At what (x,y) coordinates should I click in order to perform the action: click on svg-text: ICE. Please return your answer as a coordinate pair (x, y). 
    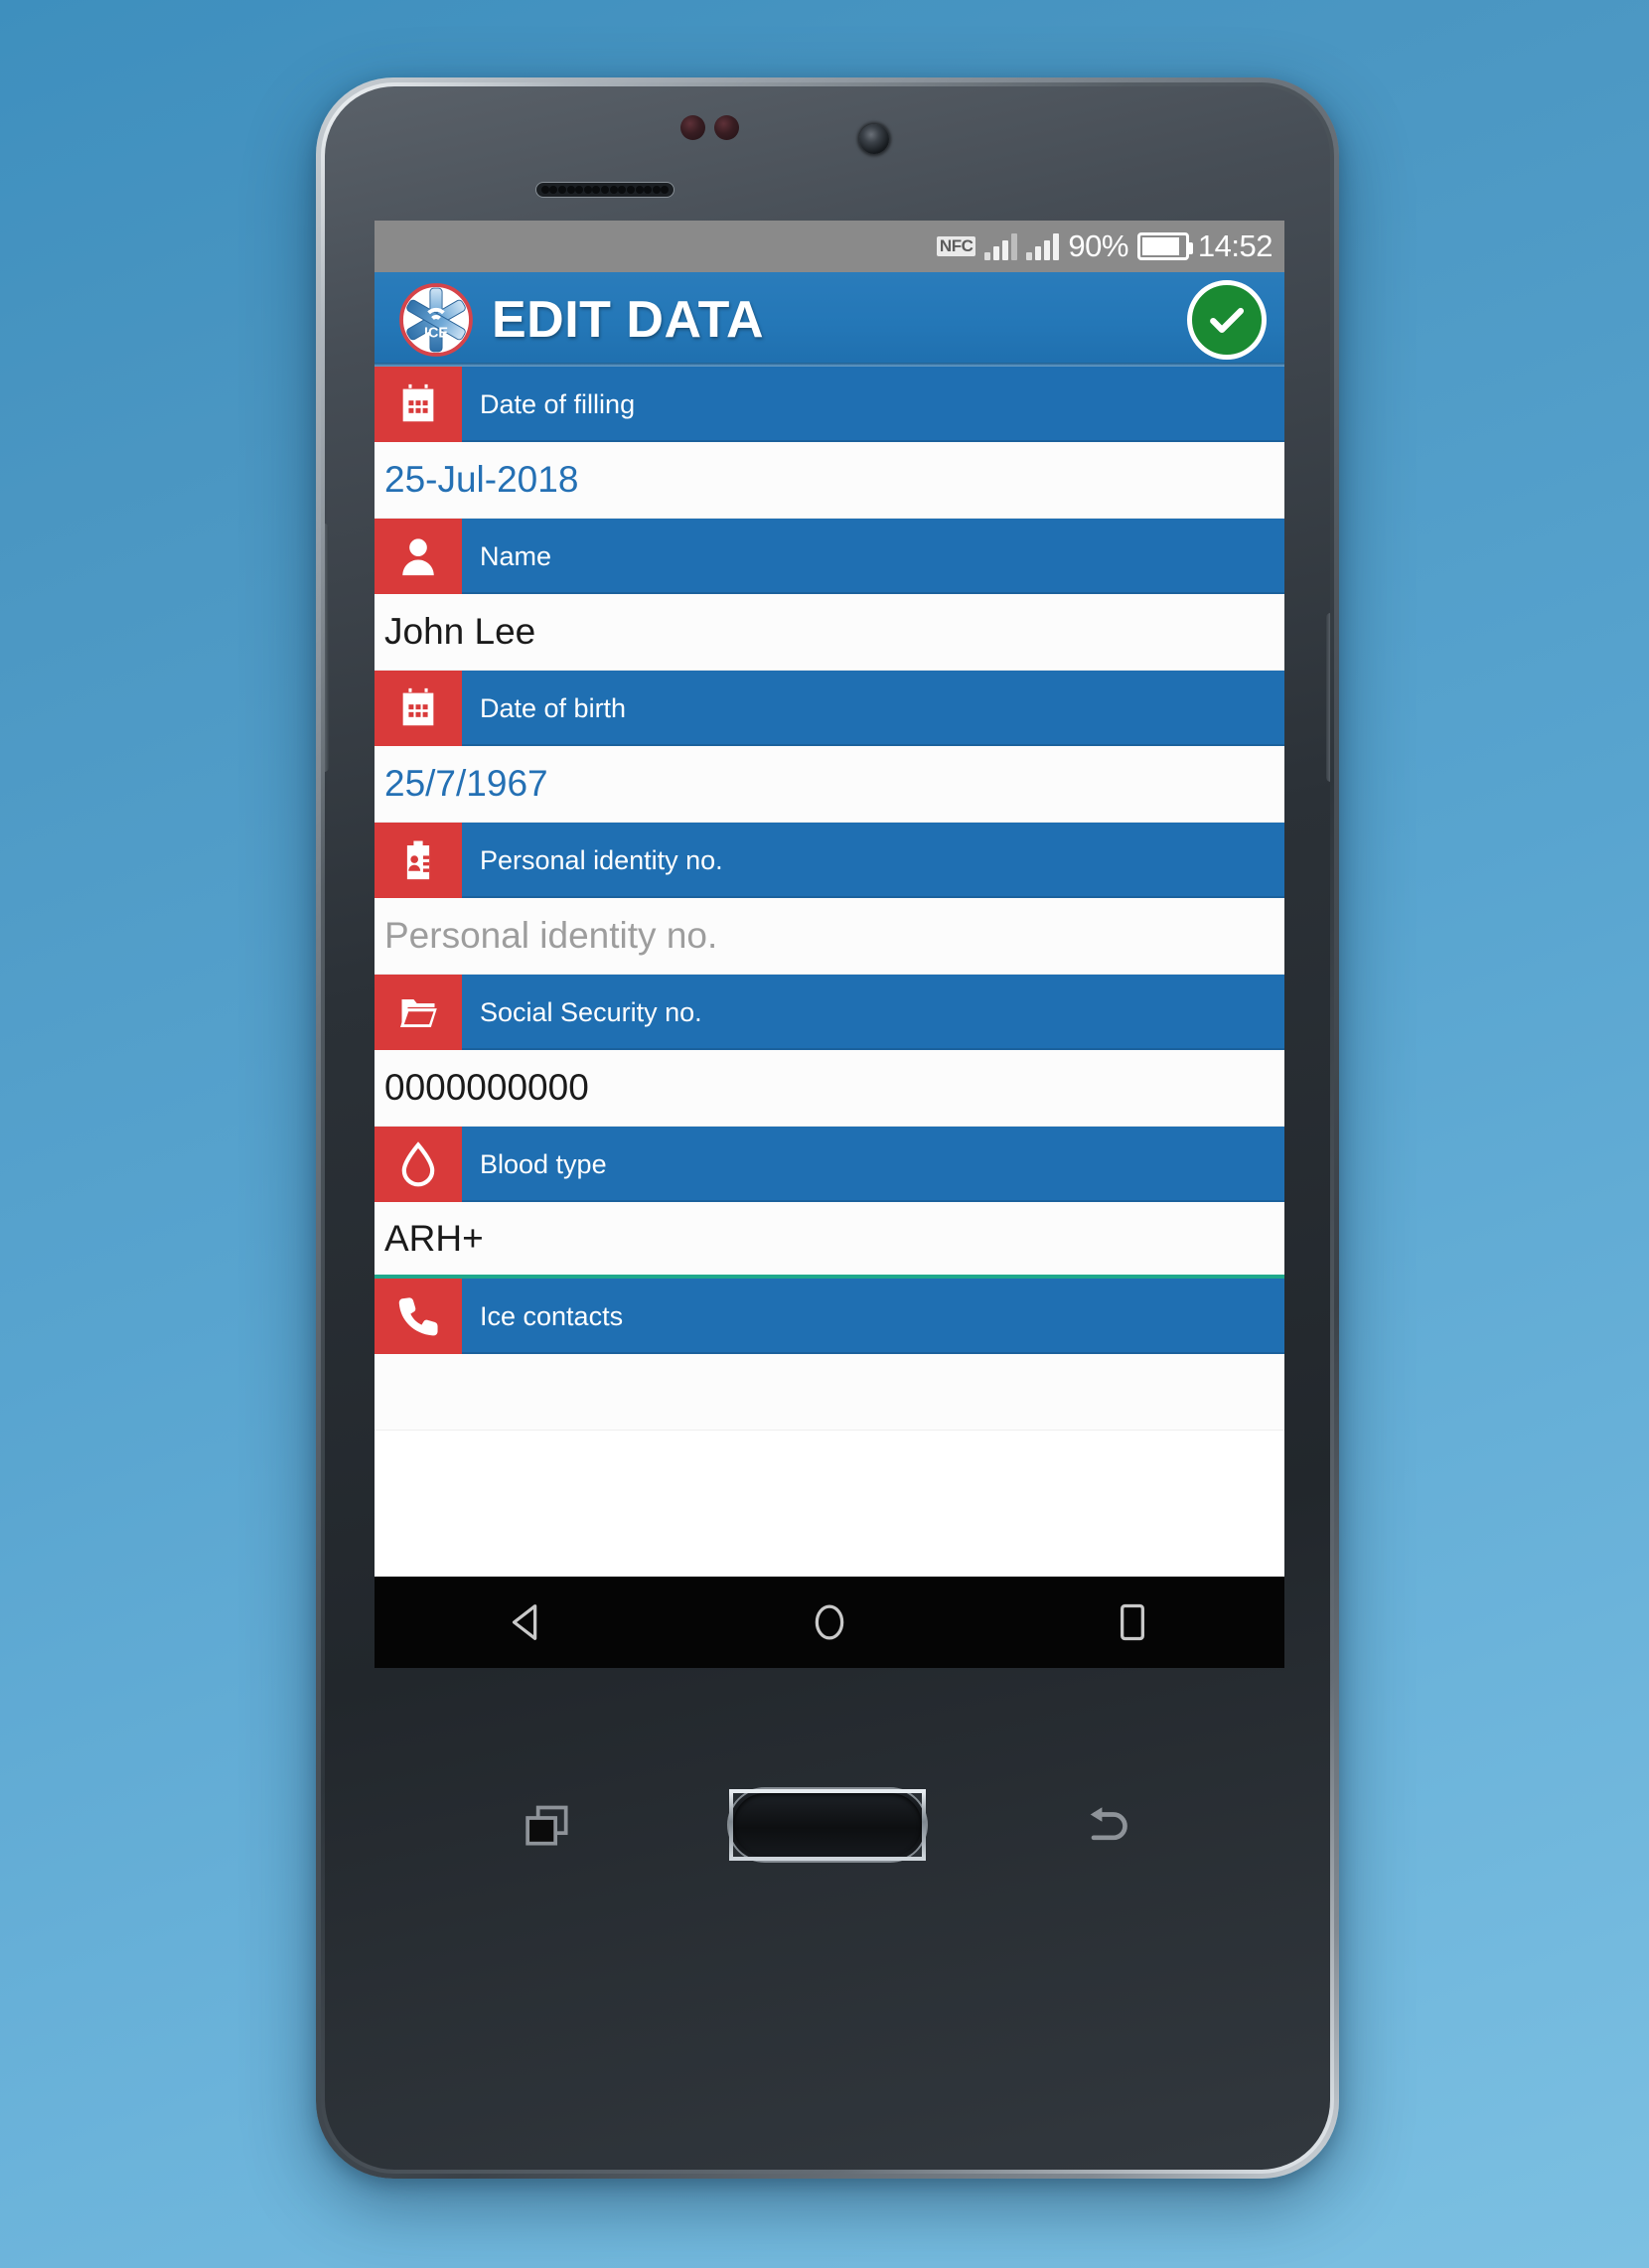
    Looking at the image, I should click on (436, 333).